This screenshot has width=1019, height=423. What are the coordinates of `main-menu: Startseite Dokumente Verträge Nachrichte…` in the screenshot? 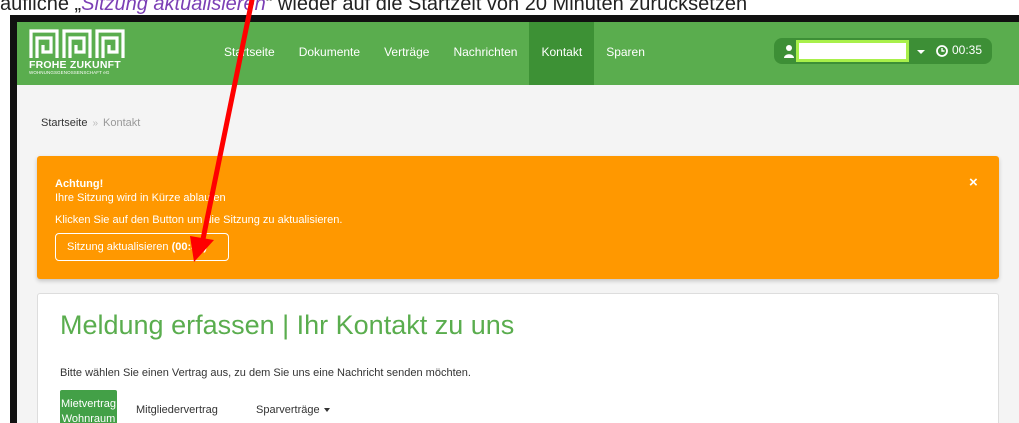 It's located at (434, 53).